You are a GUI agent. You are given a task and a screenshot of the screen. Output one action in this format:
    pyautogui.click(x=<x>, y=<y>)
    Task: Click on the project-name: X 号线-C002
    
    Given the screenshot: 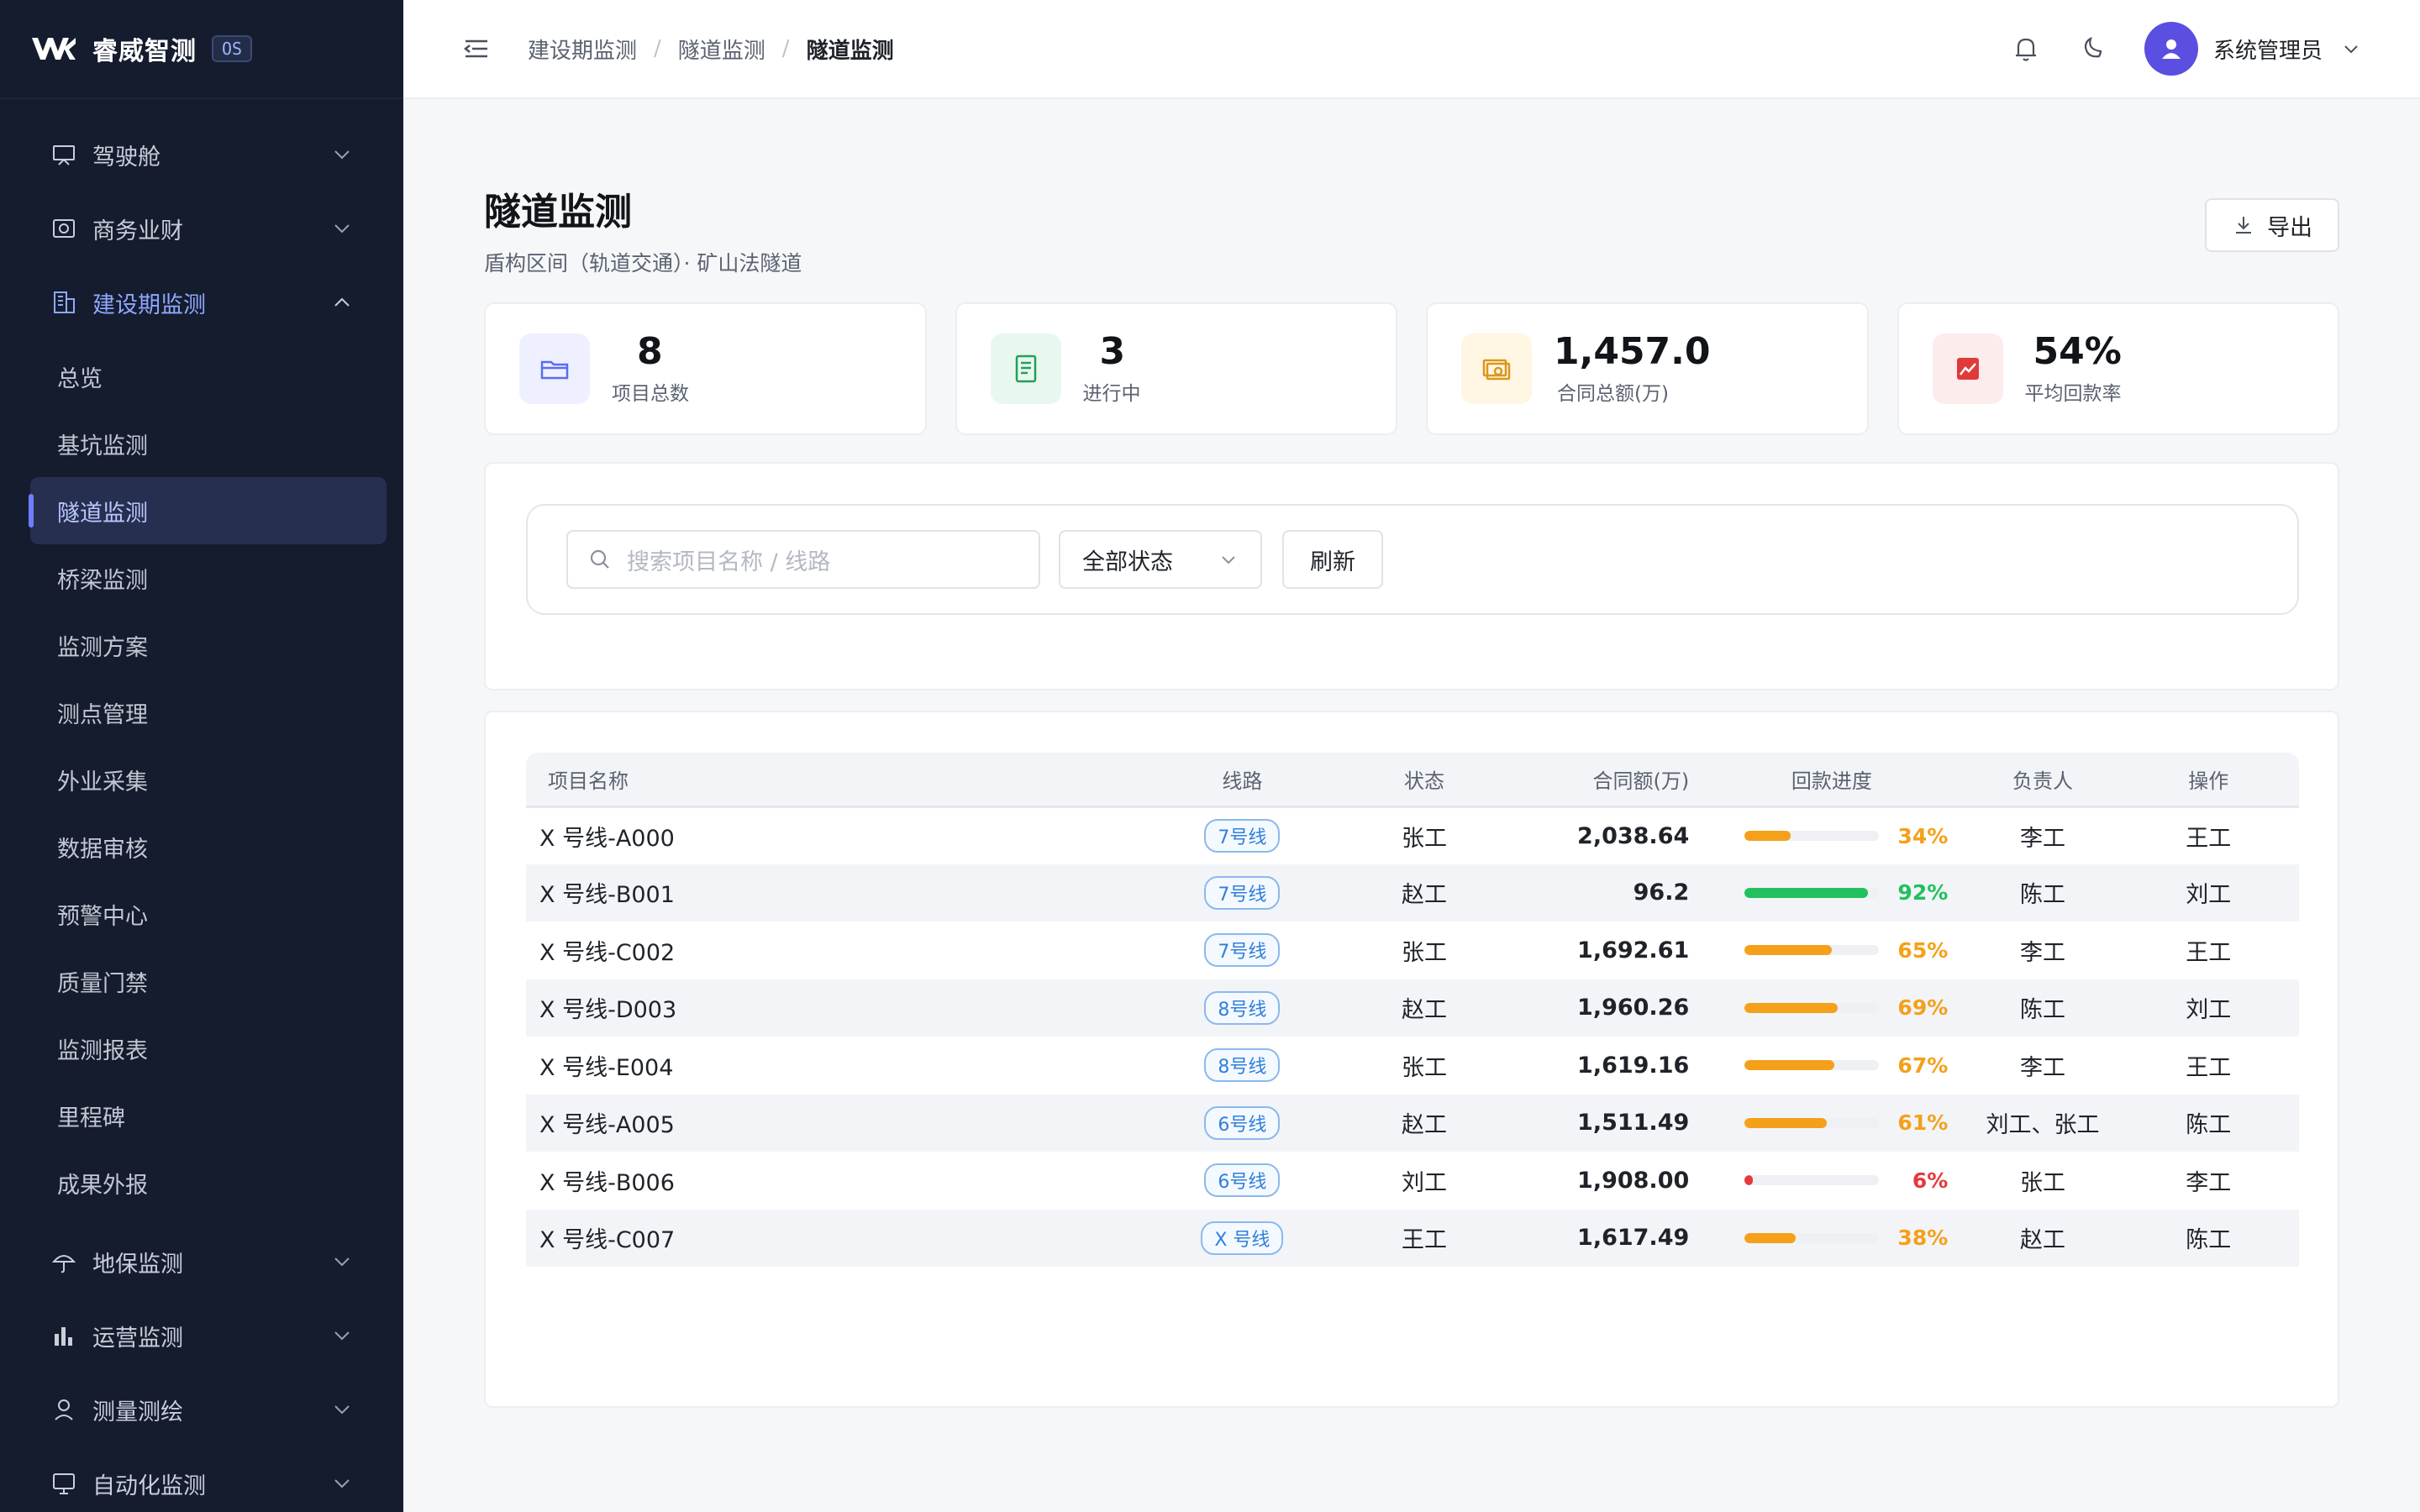 What is the action you would take?
    pyautogui.click(x=843, y=950)
    